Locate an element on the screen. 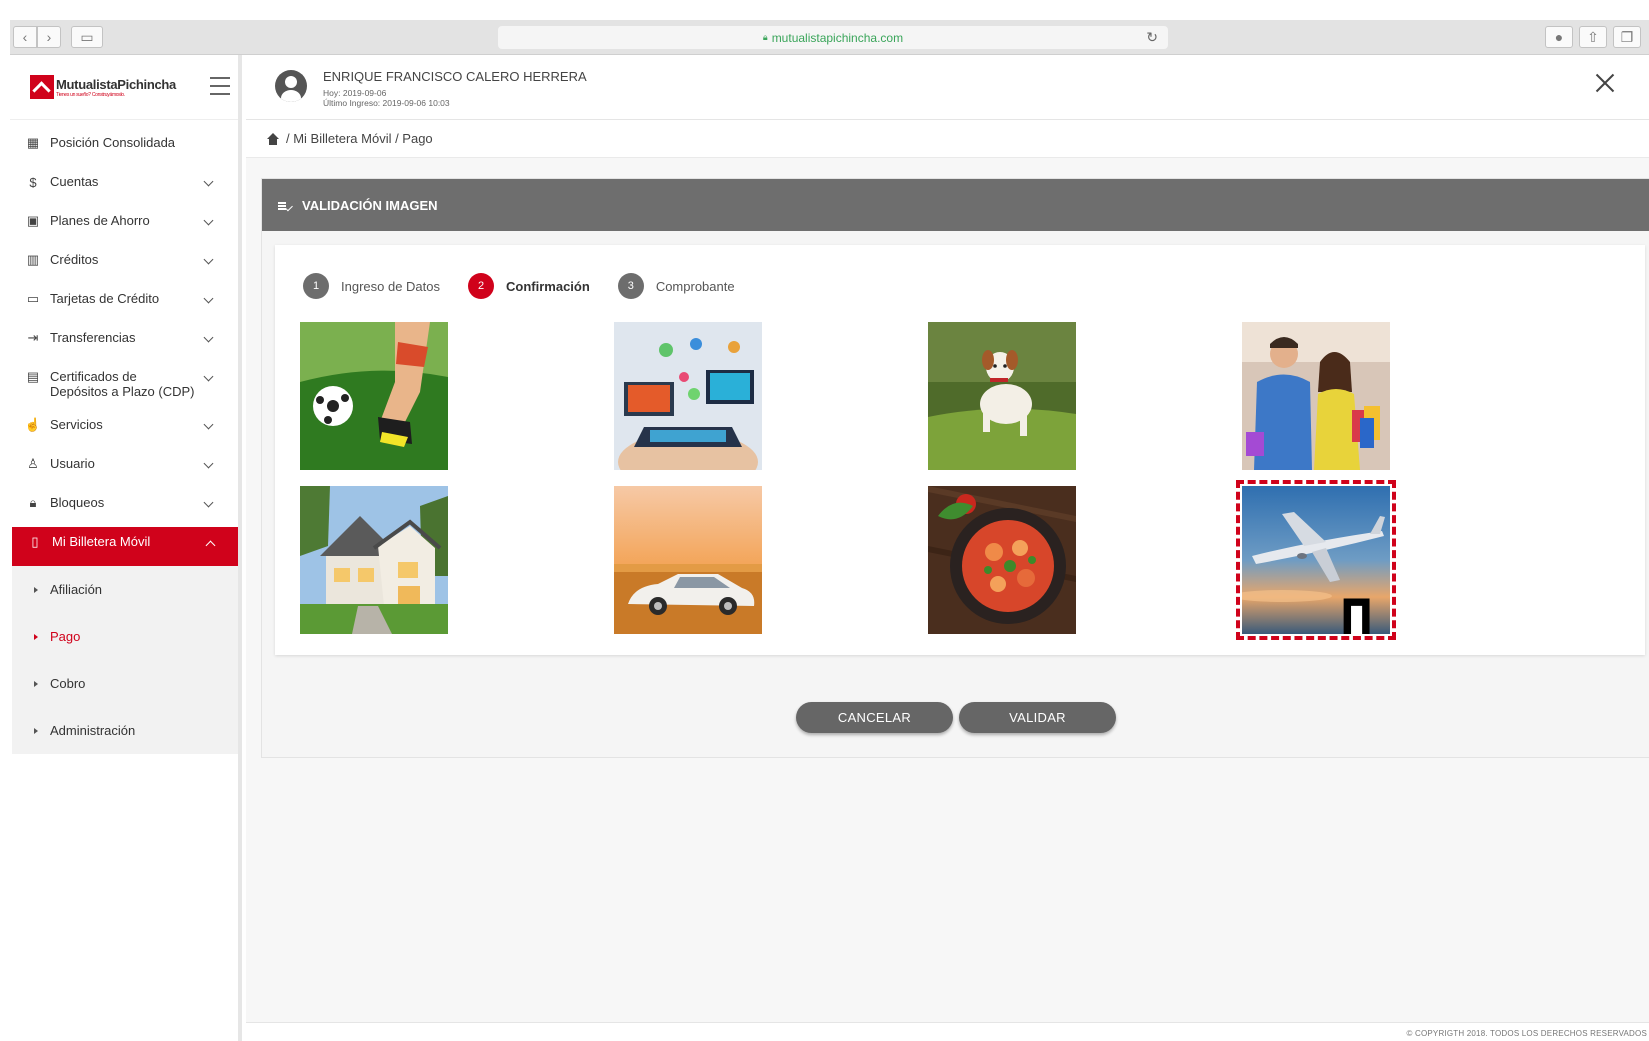 Image resolution: width=1649 pixels, height=1041 pixels. cancel-button: CANCELAR is located at coordinates (874, 717).